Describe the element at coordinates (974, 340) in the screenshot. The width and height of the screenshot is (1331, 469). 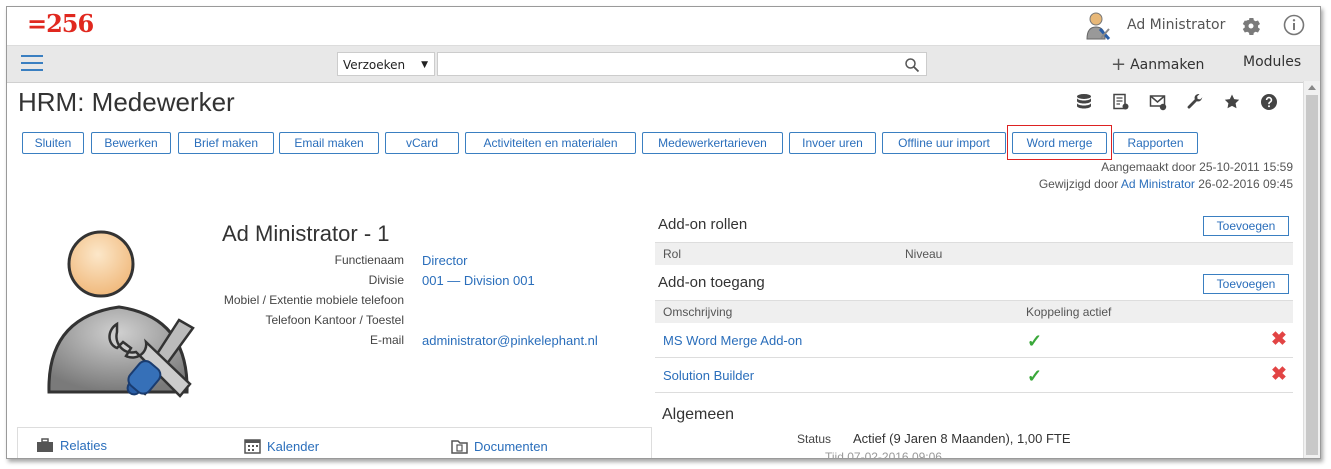
I see `table-row: MS Word Merge Add-on ✓ ✖` at that location.